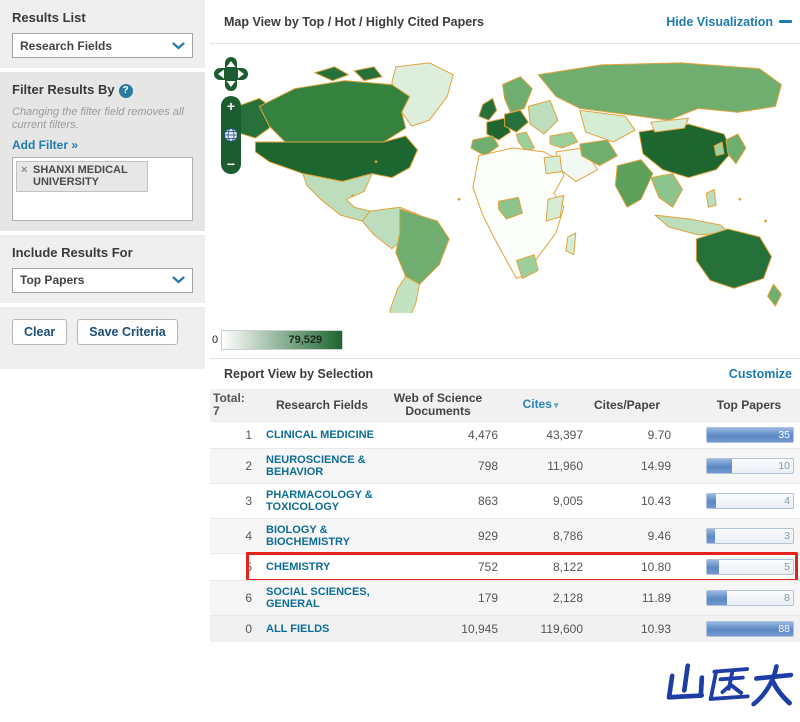 This screenshot has width=800, height=722. I want to click on column-header-top-papers: Top Papers, so click(749, 405).